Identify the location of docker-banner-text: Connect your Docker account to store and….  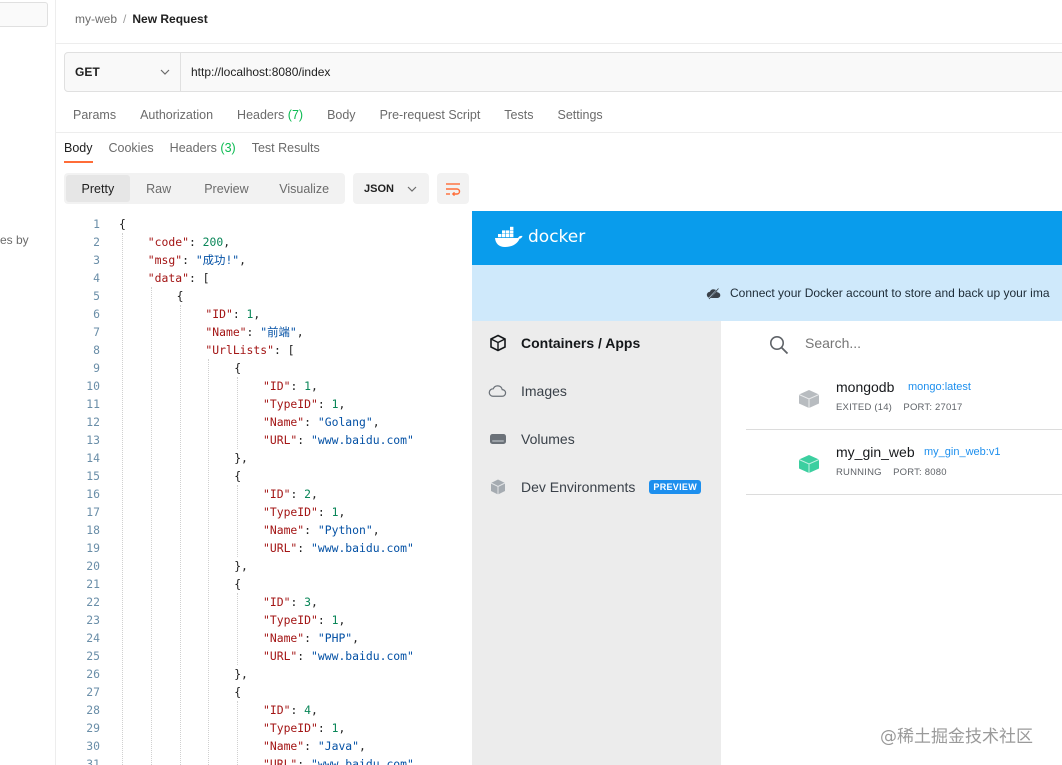
(890, 293).